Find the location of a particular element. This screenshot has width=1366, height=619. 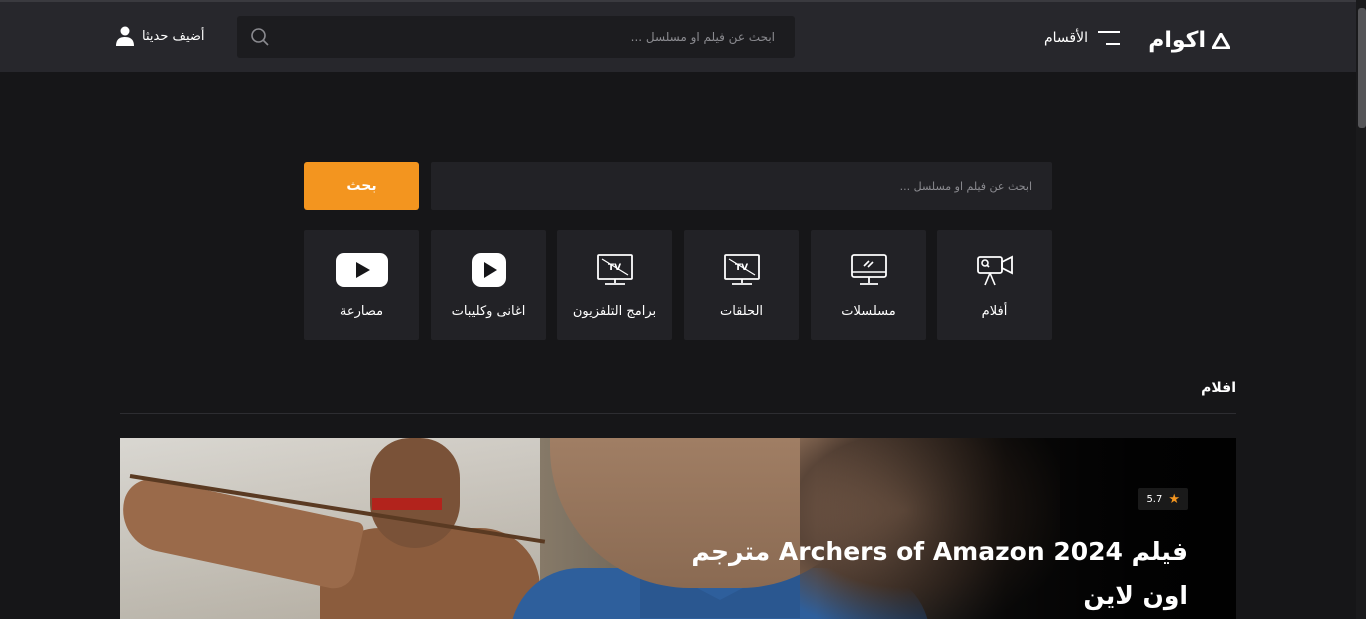

category-tv-shows: TV برامج التلفزيون is located at coordinates (614, 285).